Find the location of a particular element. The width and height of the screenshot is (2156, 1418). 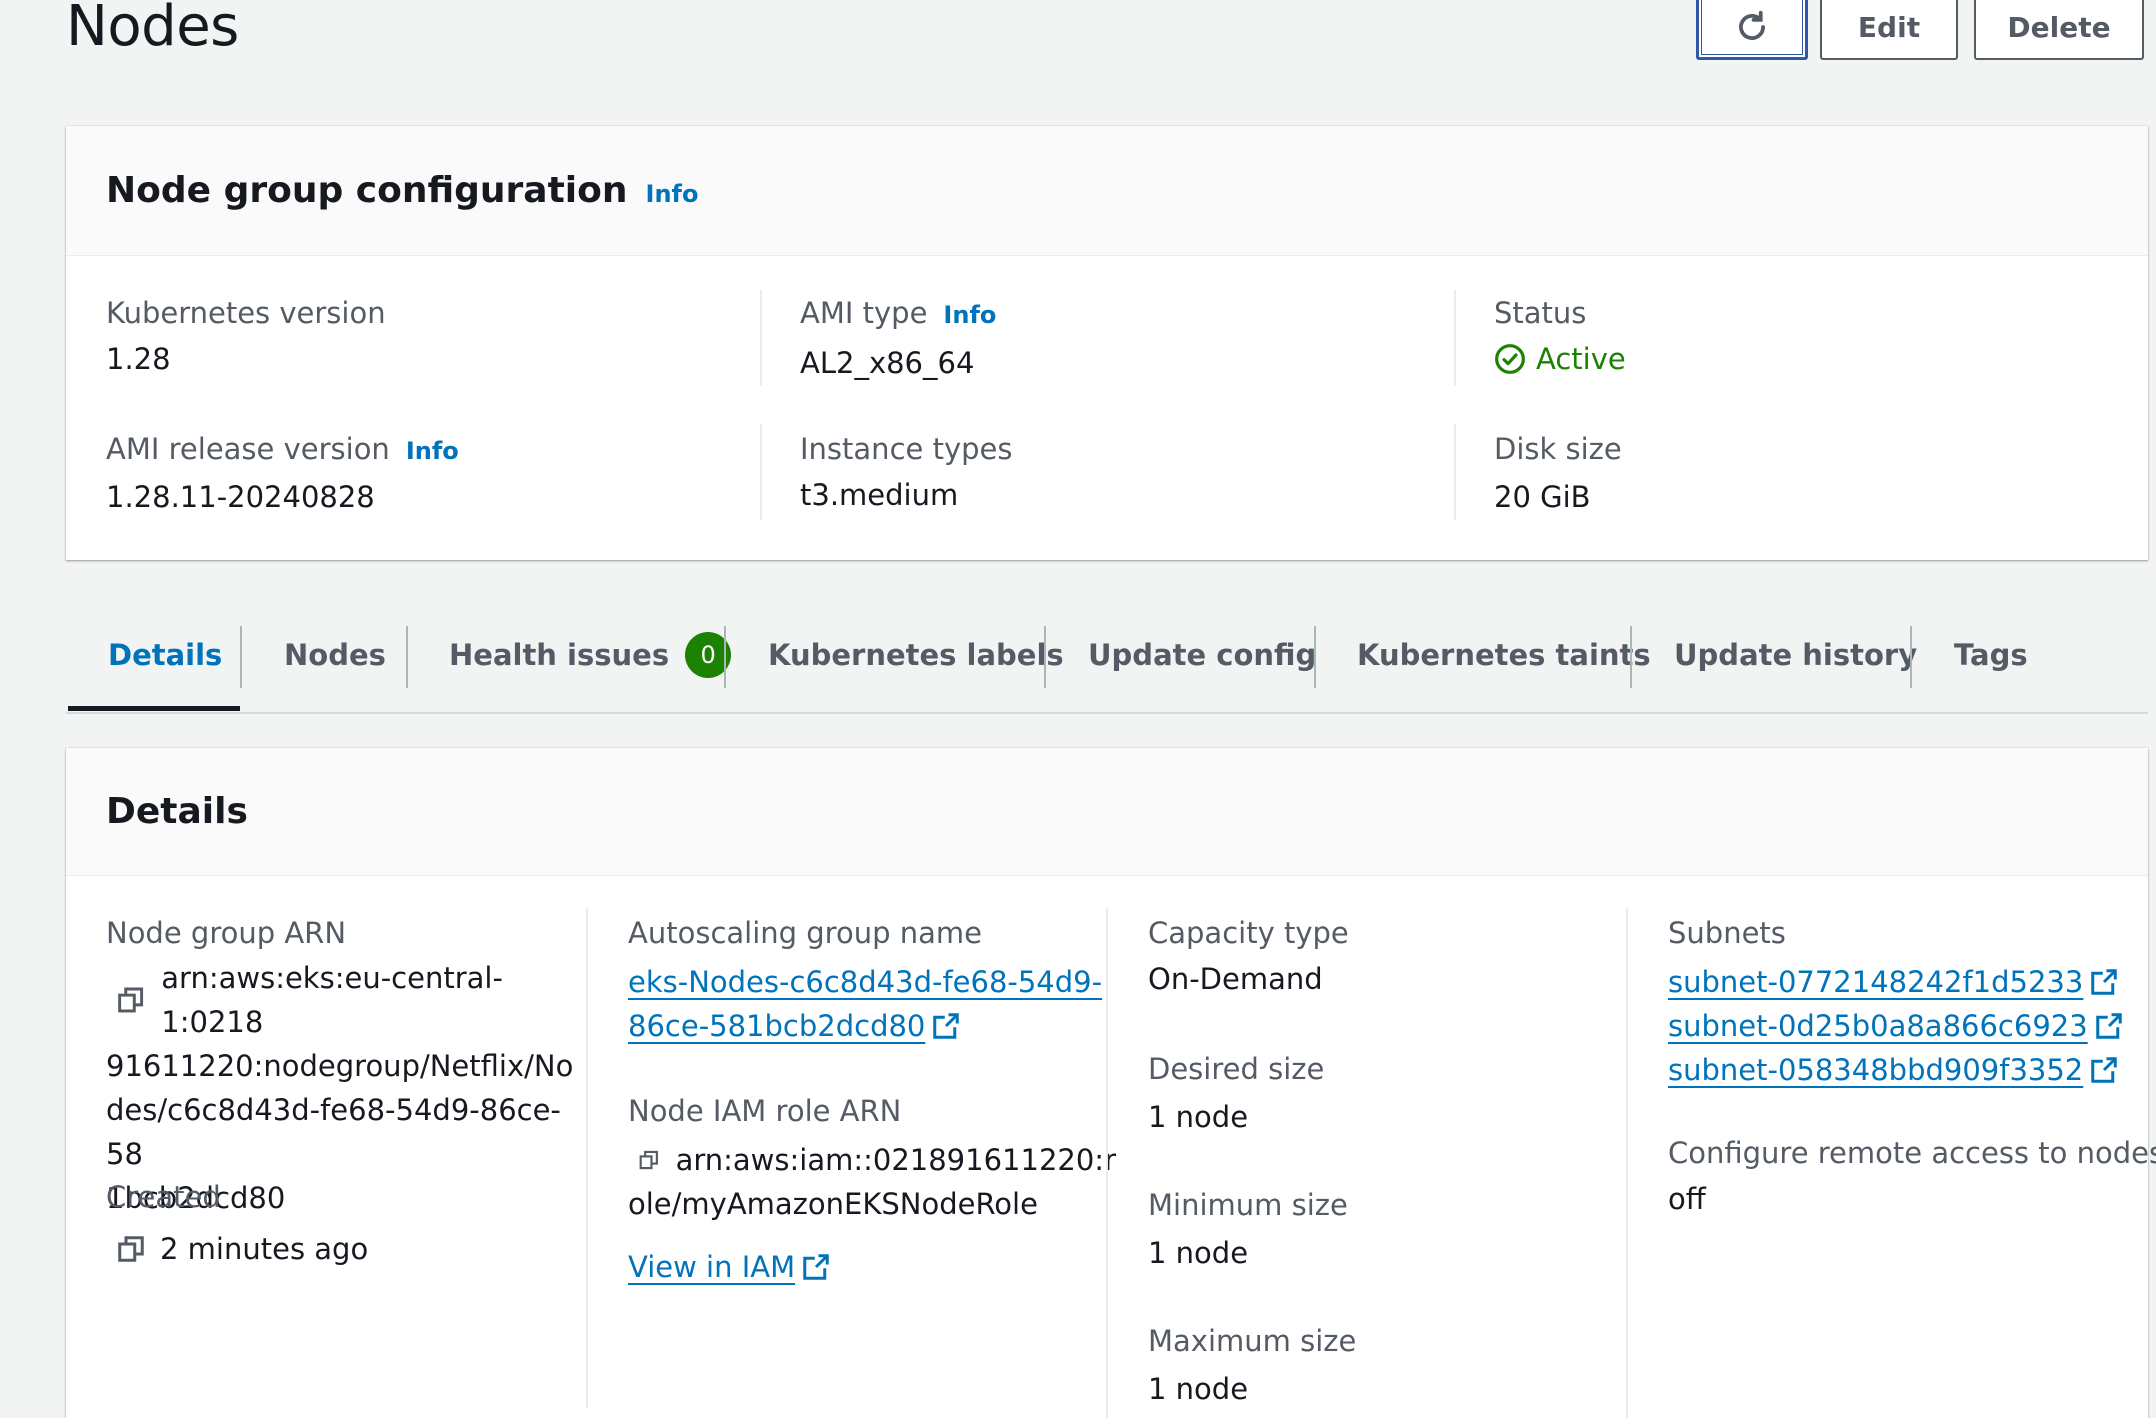

created-text: 2 minutes ago is located at coordinates (264, 1249).